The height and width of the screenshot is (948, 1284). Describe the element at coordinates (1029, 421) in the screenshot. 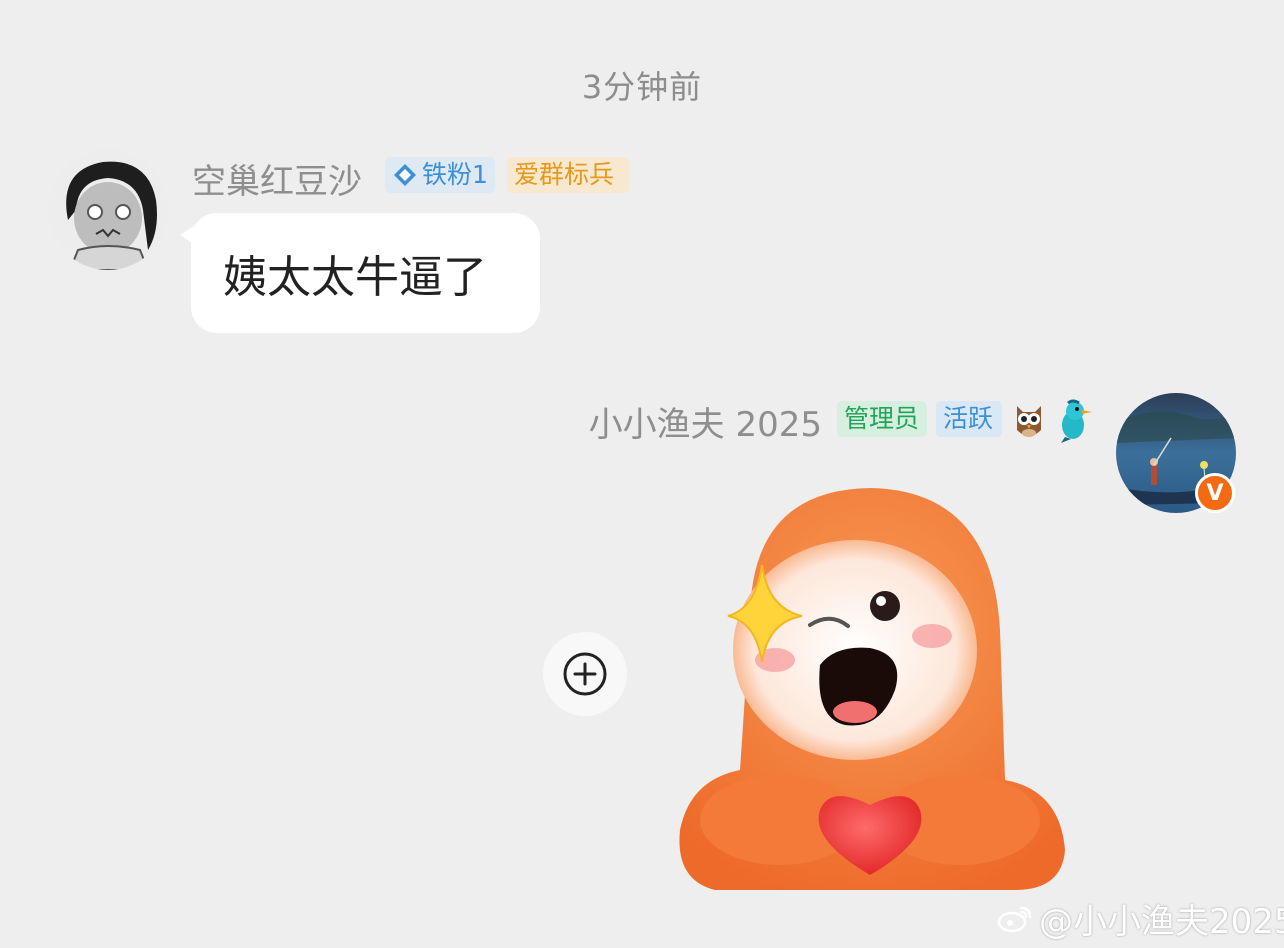

I see `owl-icon` at that location.